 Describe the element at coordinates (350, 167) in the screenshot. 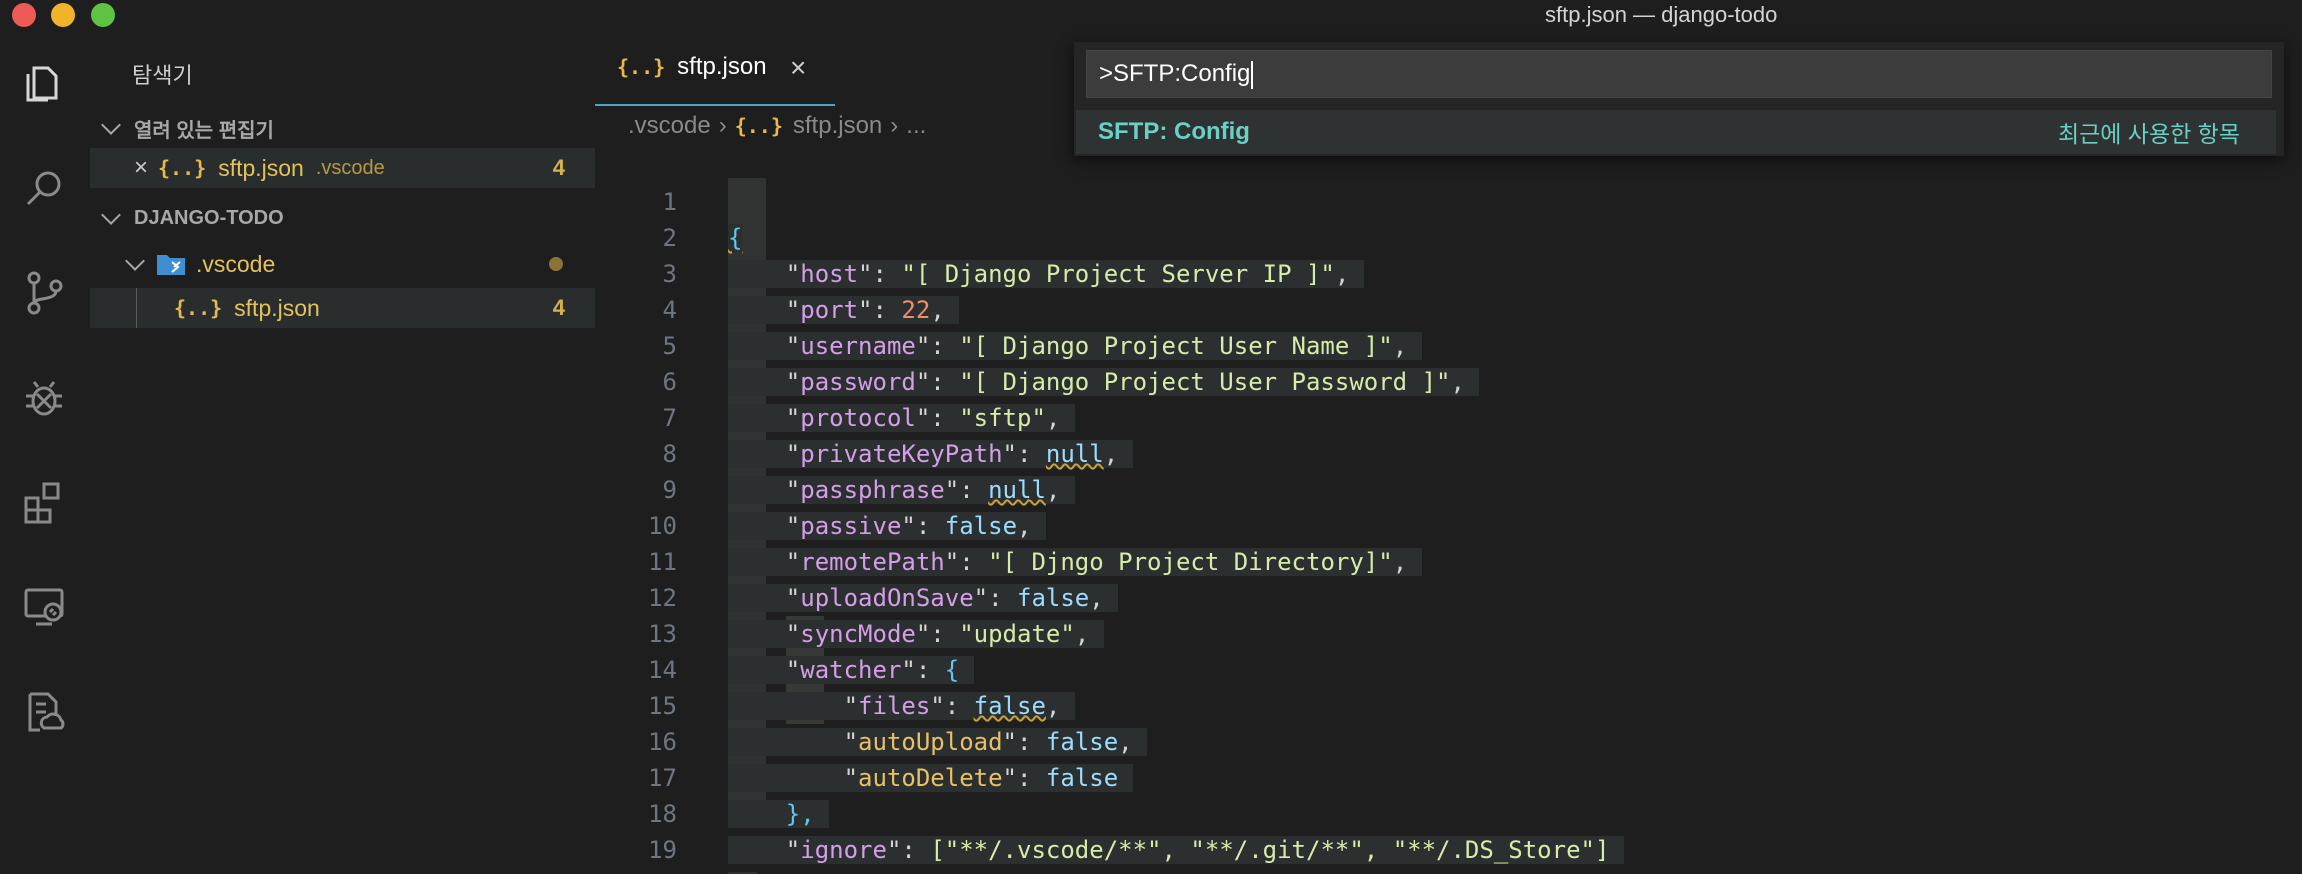

I see `open-editor-folder: .vscode` at that location.